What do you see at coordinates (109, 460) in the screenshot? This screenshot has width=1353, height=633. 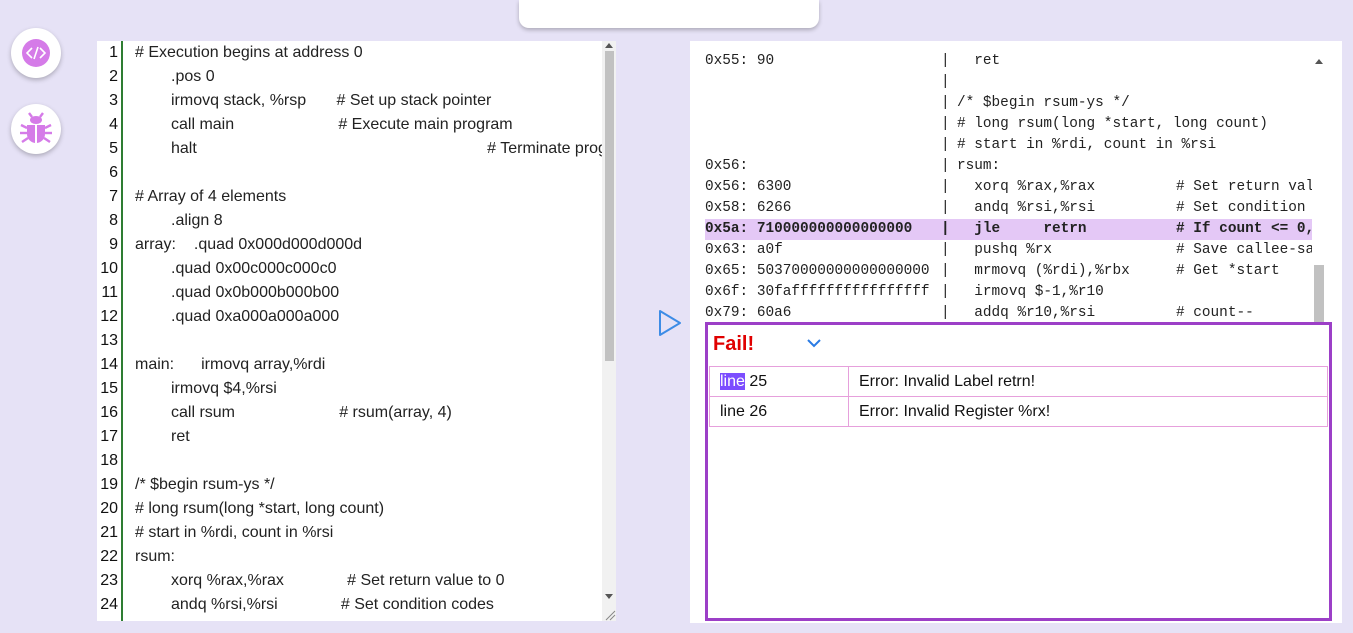 I see `line-number: 18` at bounding box center [109, 460].